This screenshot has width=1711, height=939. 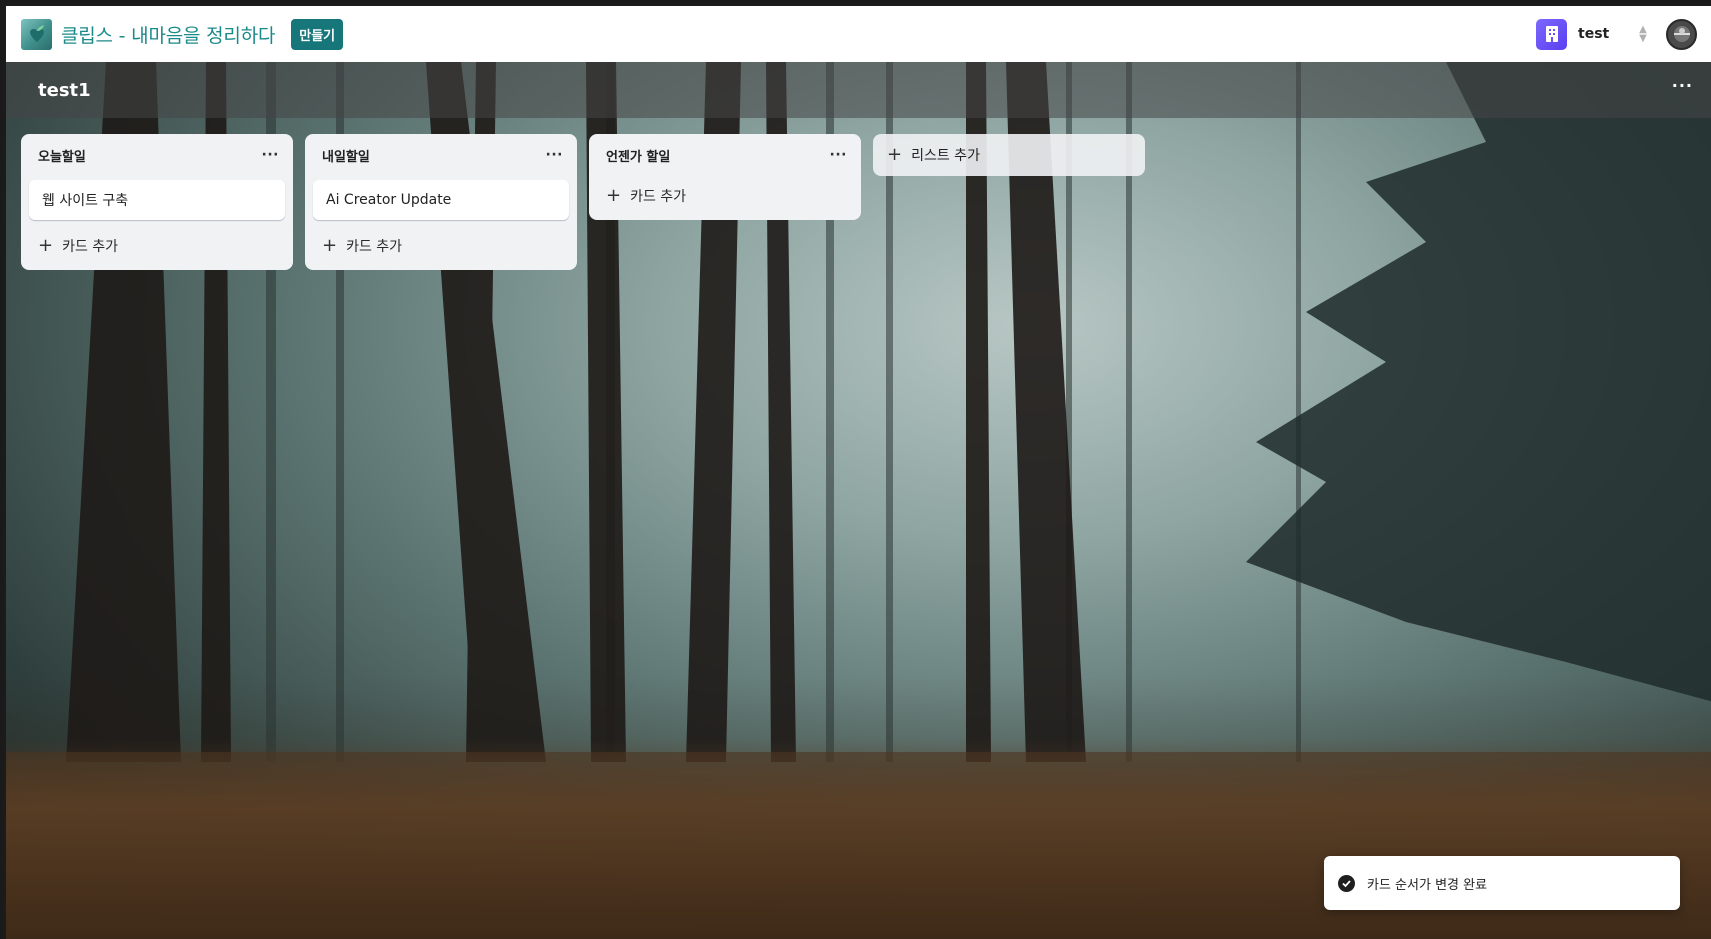 What do you see at coordinates (638, 155) in the screenshot?
I see `list-title: 언젠가 할일` at bounding box center [638, 155].